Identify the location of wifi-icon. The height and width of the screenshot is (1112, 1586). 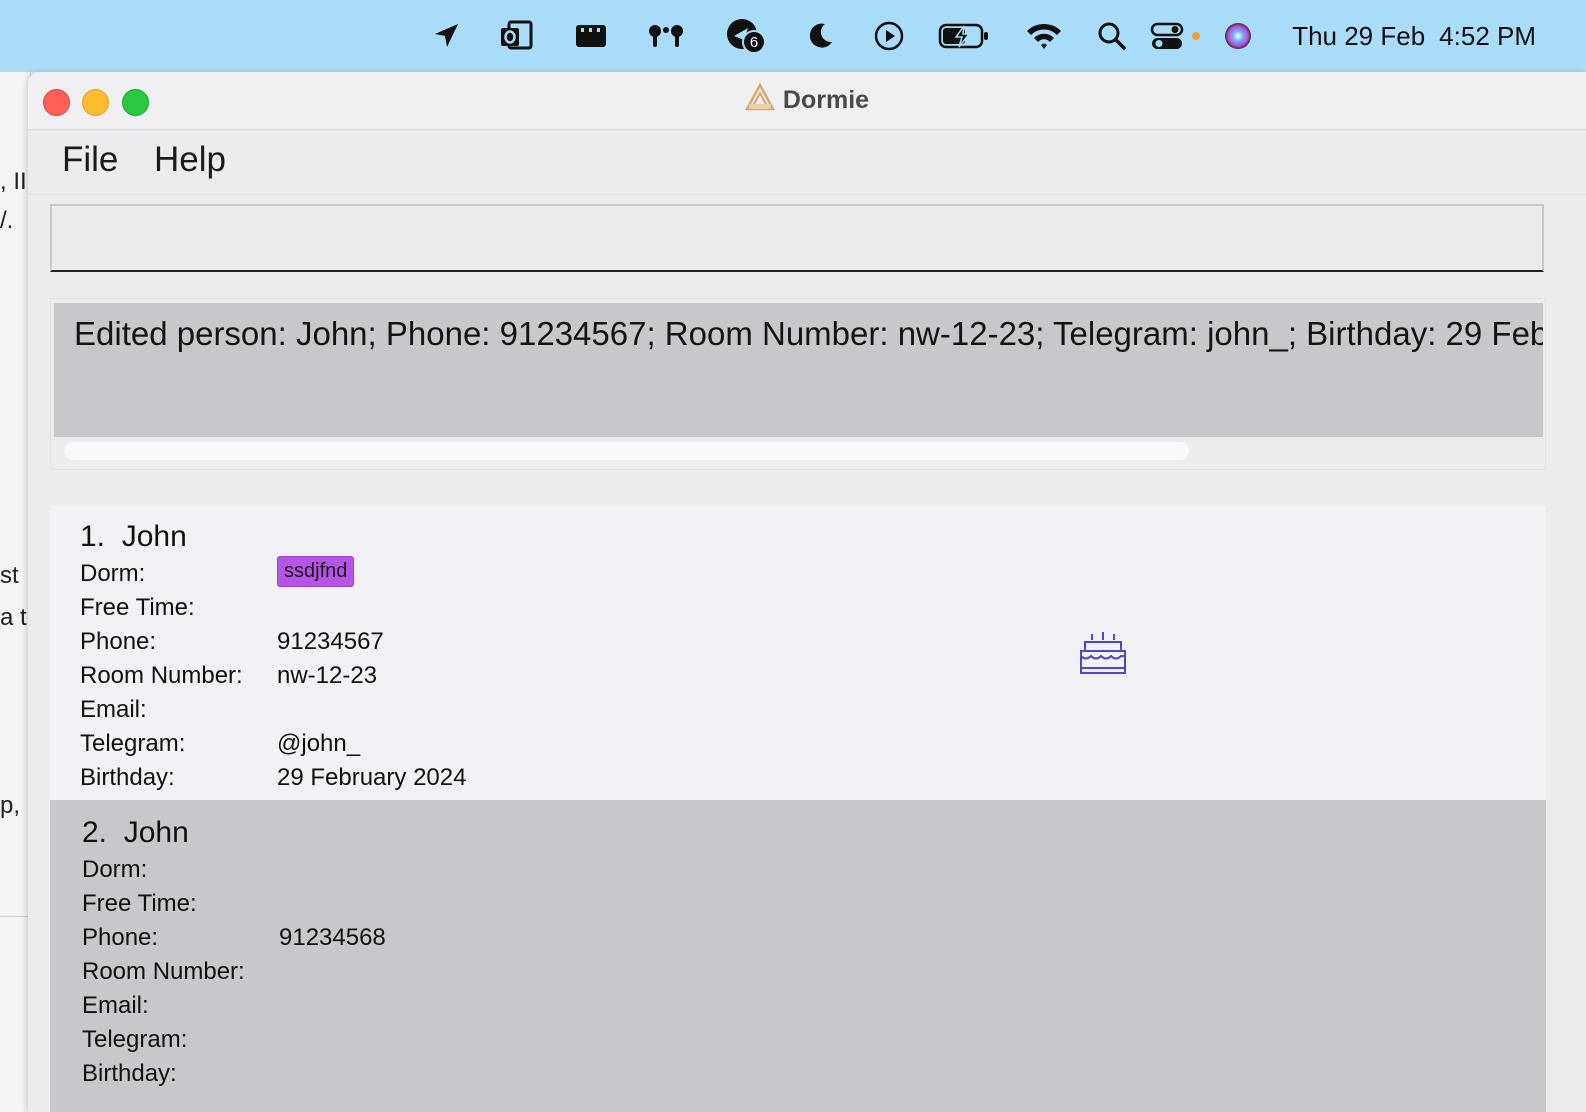
(1044, 36).